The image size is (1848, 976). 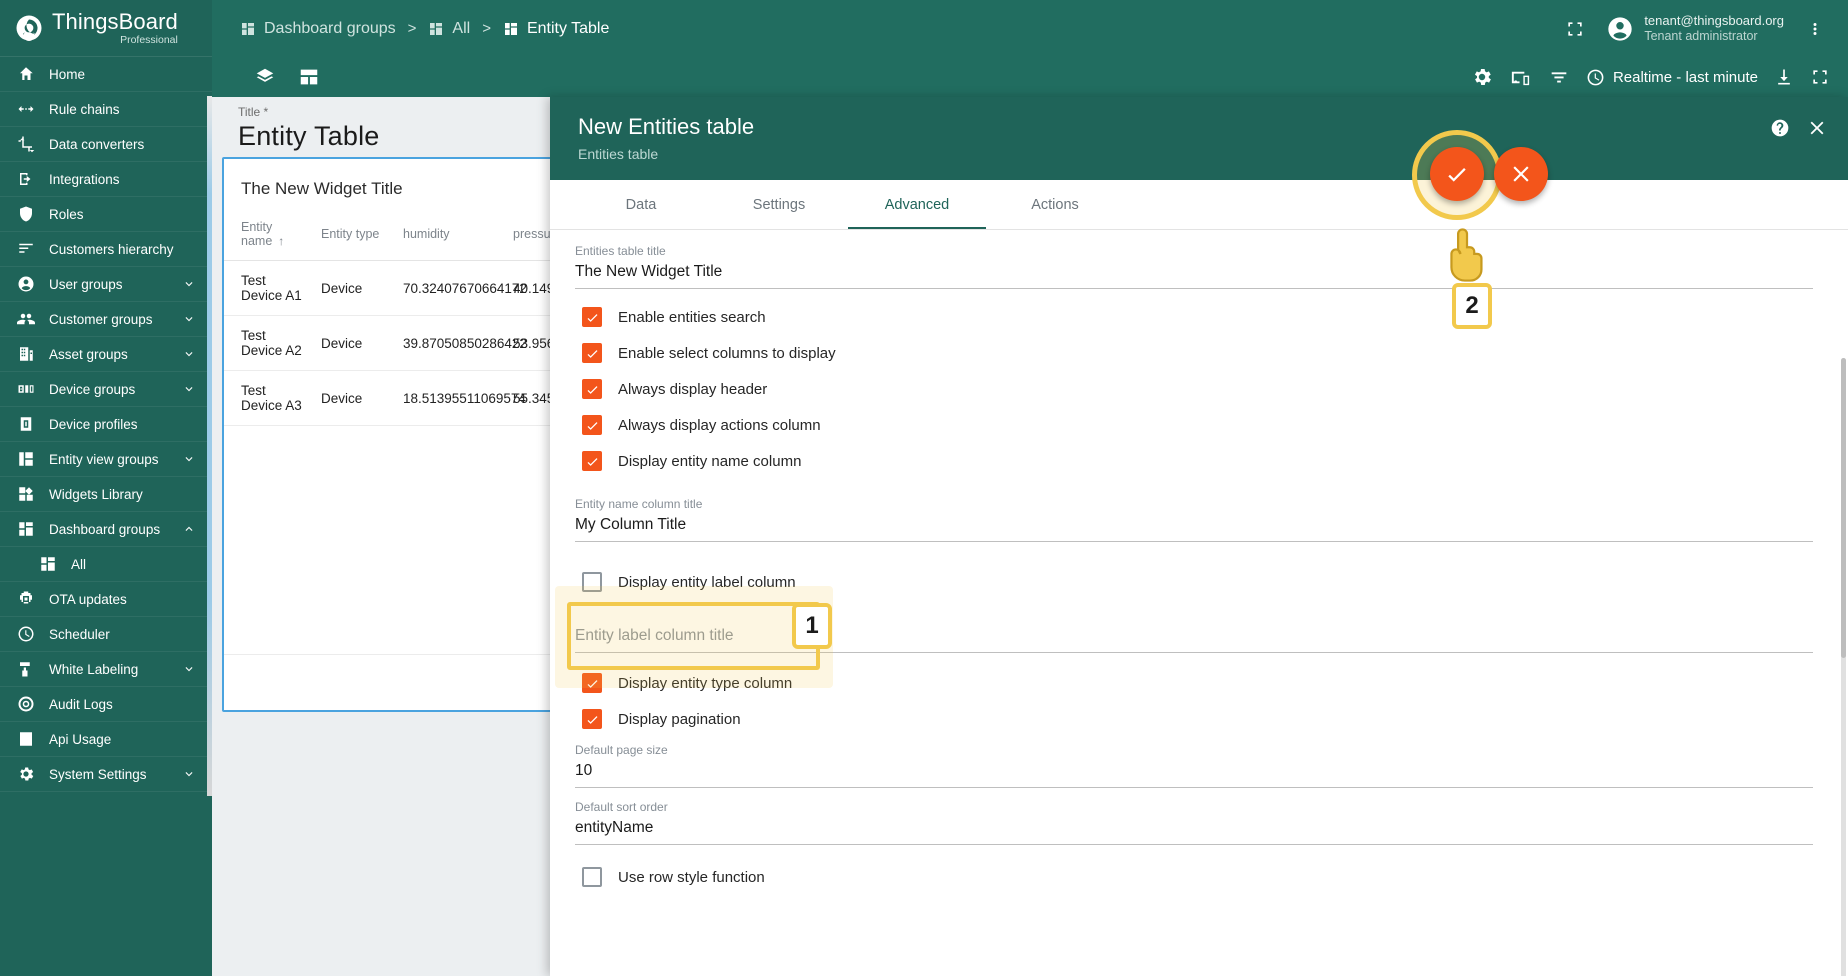 I want to click on checkbox-enable-select-columns: Enable select columns to display, so click(x=1215, y=353).